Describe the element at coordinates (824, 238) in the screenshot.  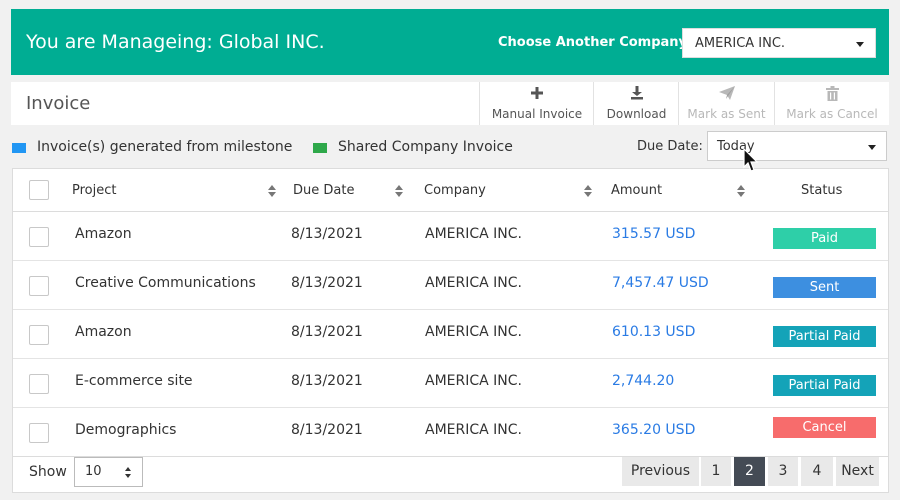
I see `status-badge: Paid` at that location.